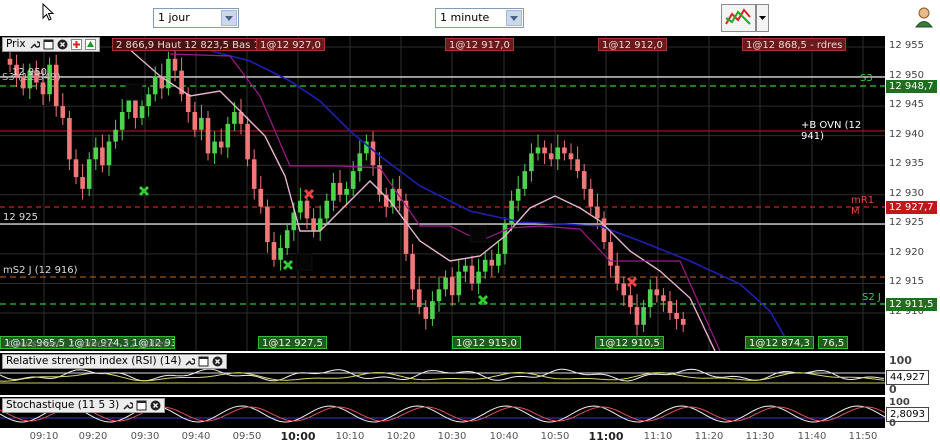 This screenshot has height=446, width=940. Describe the element at coordinates (84, 405) in the screenshot. I see `stochastic-panel-header: Stochastique (11 5 3)` at that location.